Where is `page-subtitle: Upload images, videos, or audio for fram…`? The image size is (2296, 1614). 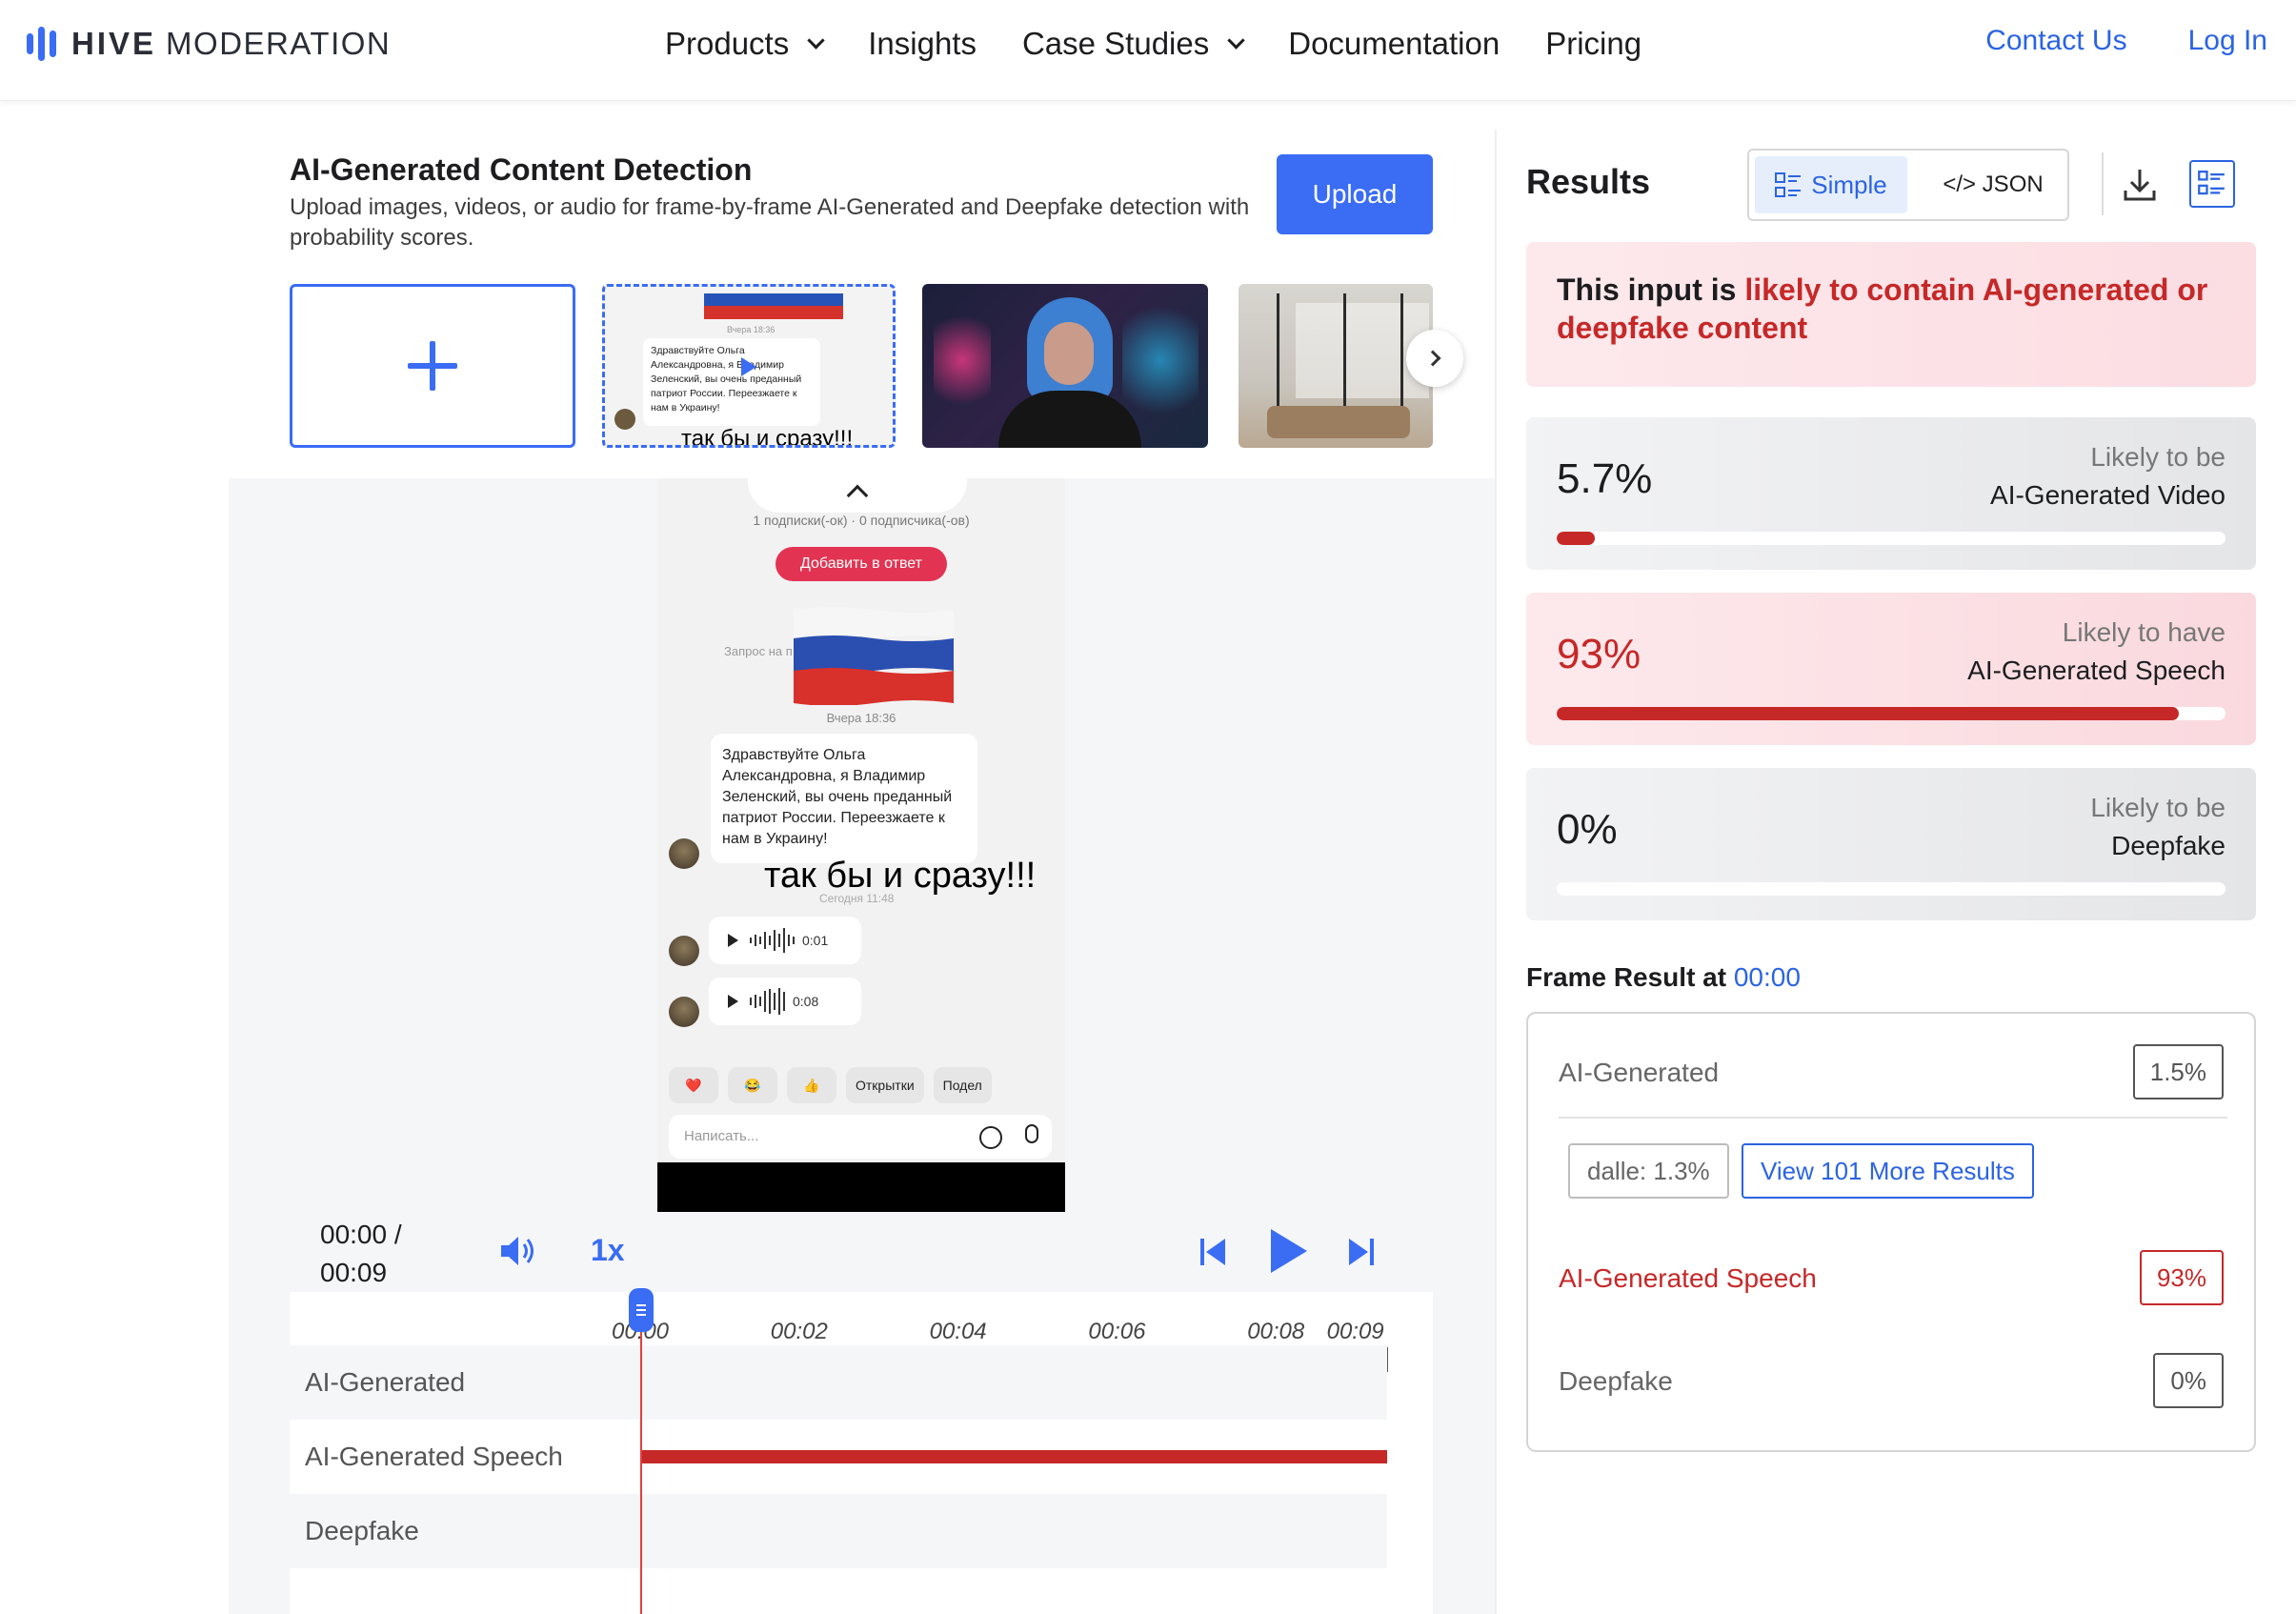 page-subtitle: Upload images, videos, or audio for fram… is located at coordinates (770, 222).